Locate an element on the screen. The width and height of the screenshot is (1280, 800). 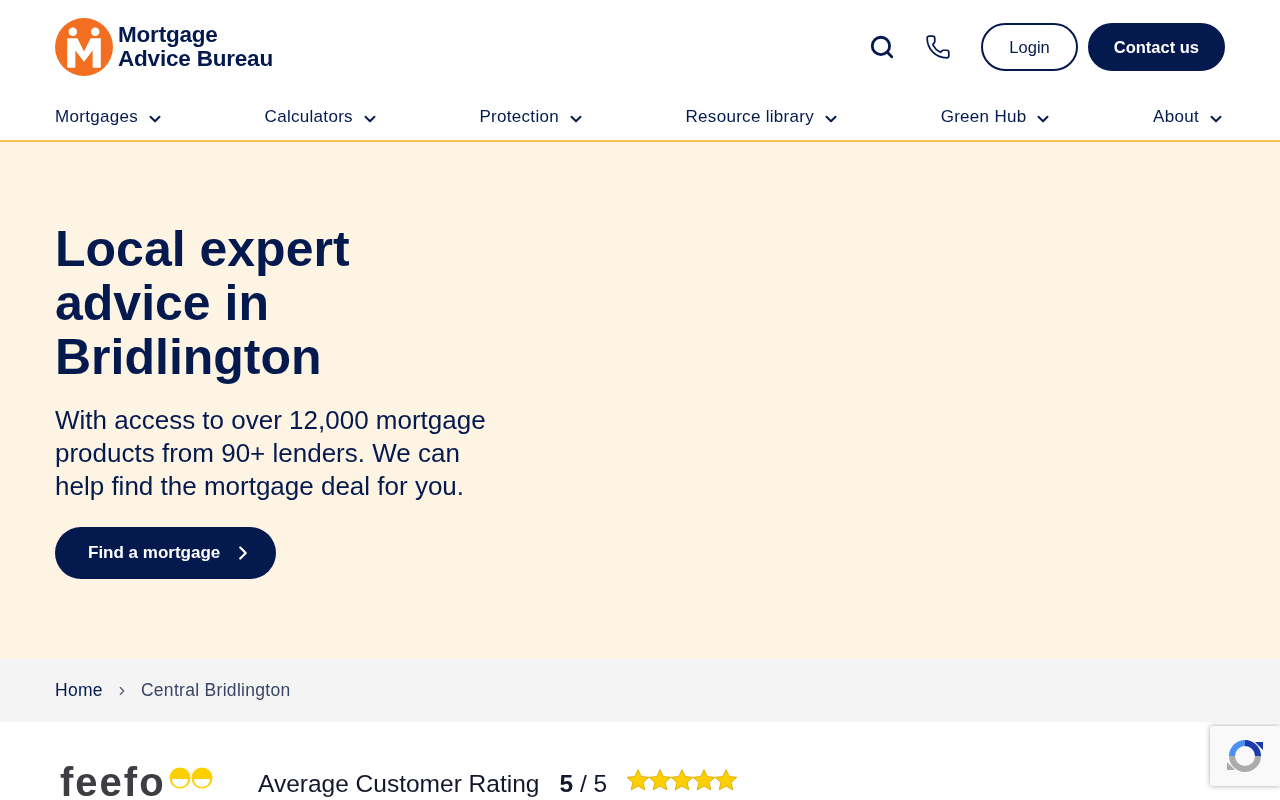
hero-heading: Local expert advice in Bridlington is located at coordinates (203, 303).